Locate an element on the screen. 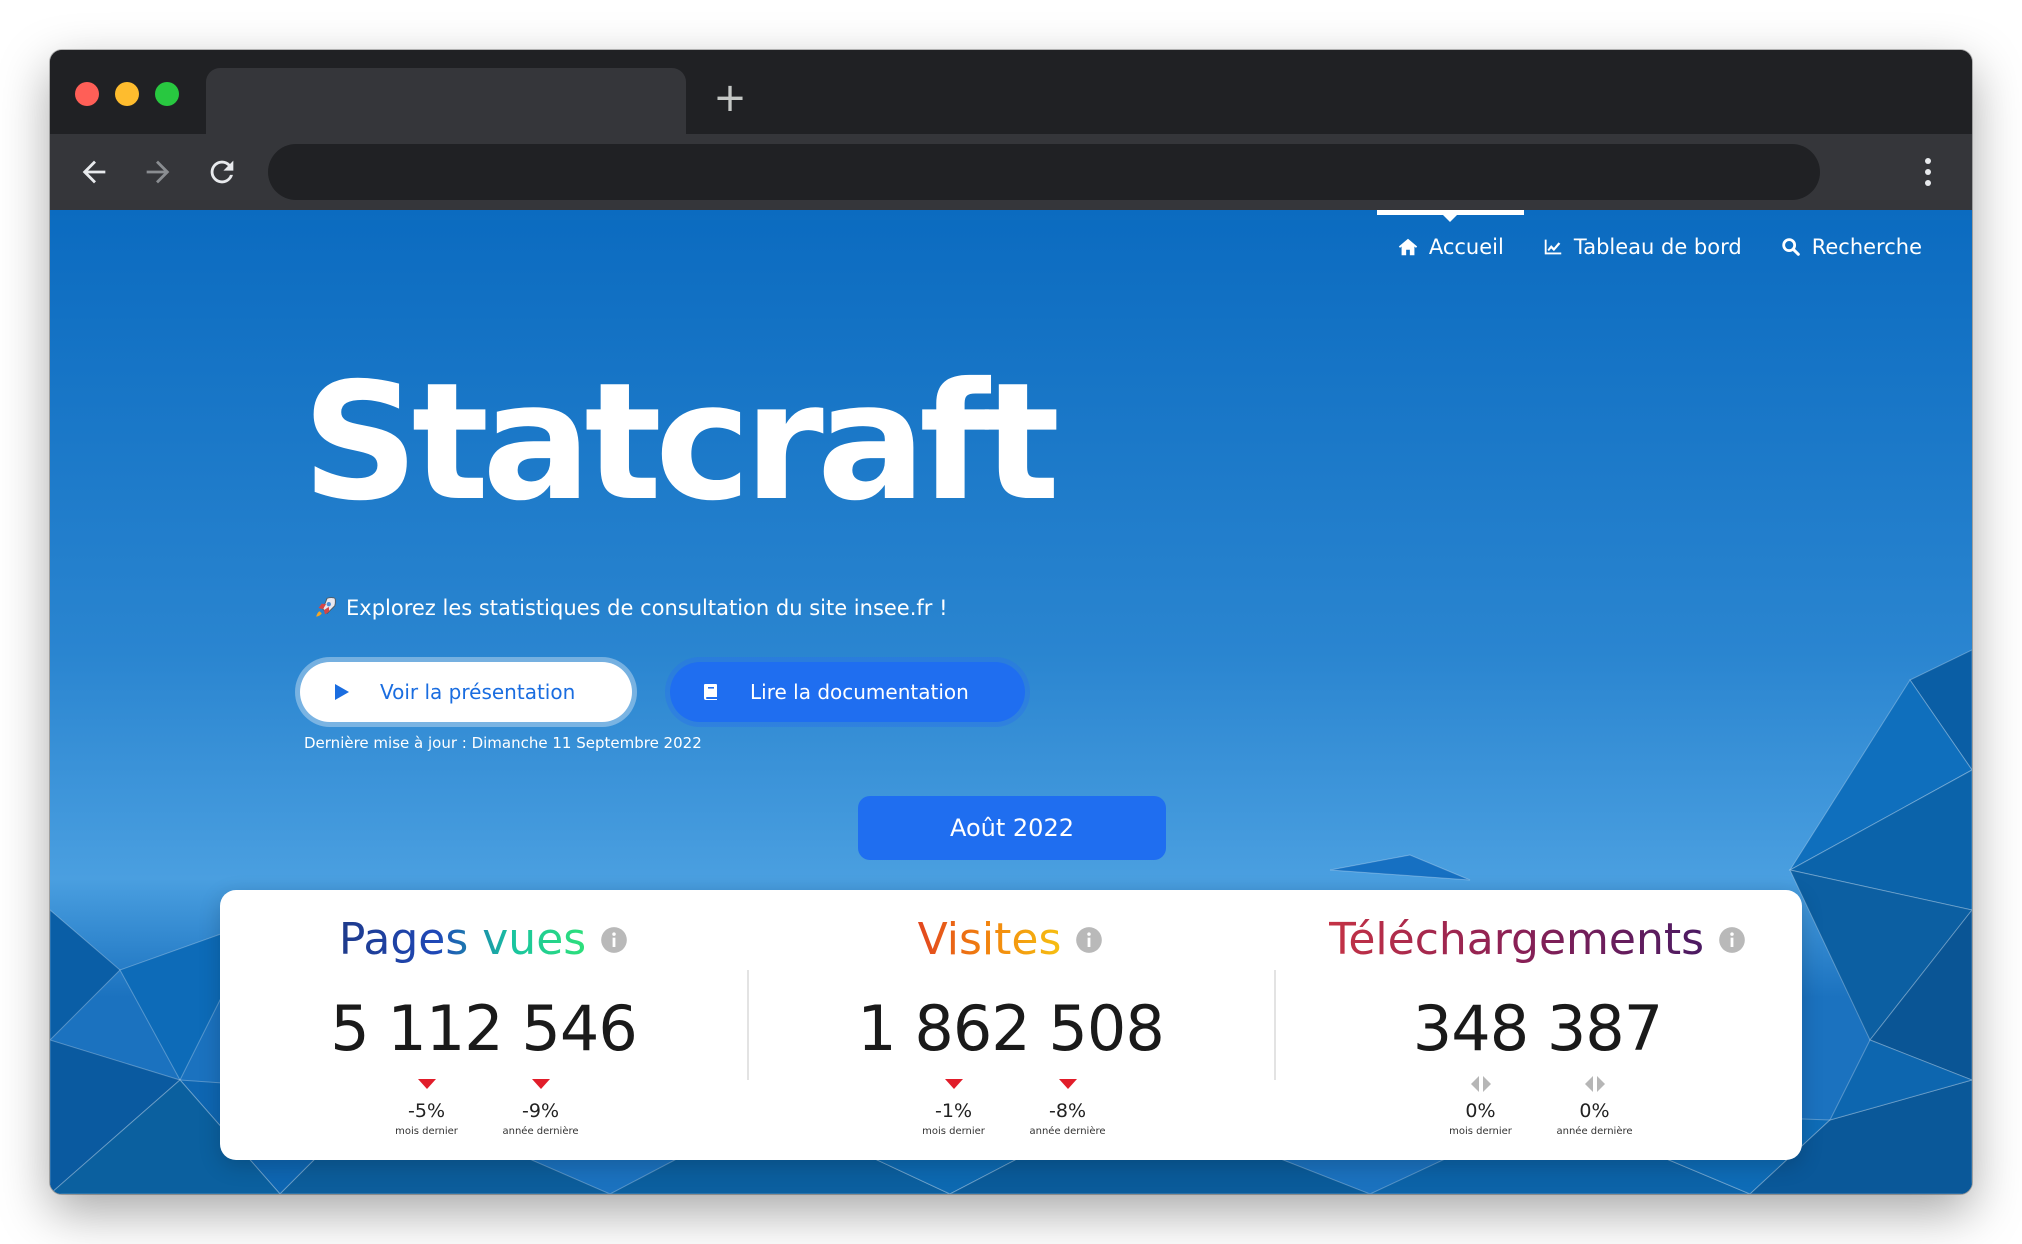  rocket-icon is located at coordinates (326, 607).